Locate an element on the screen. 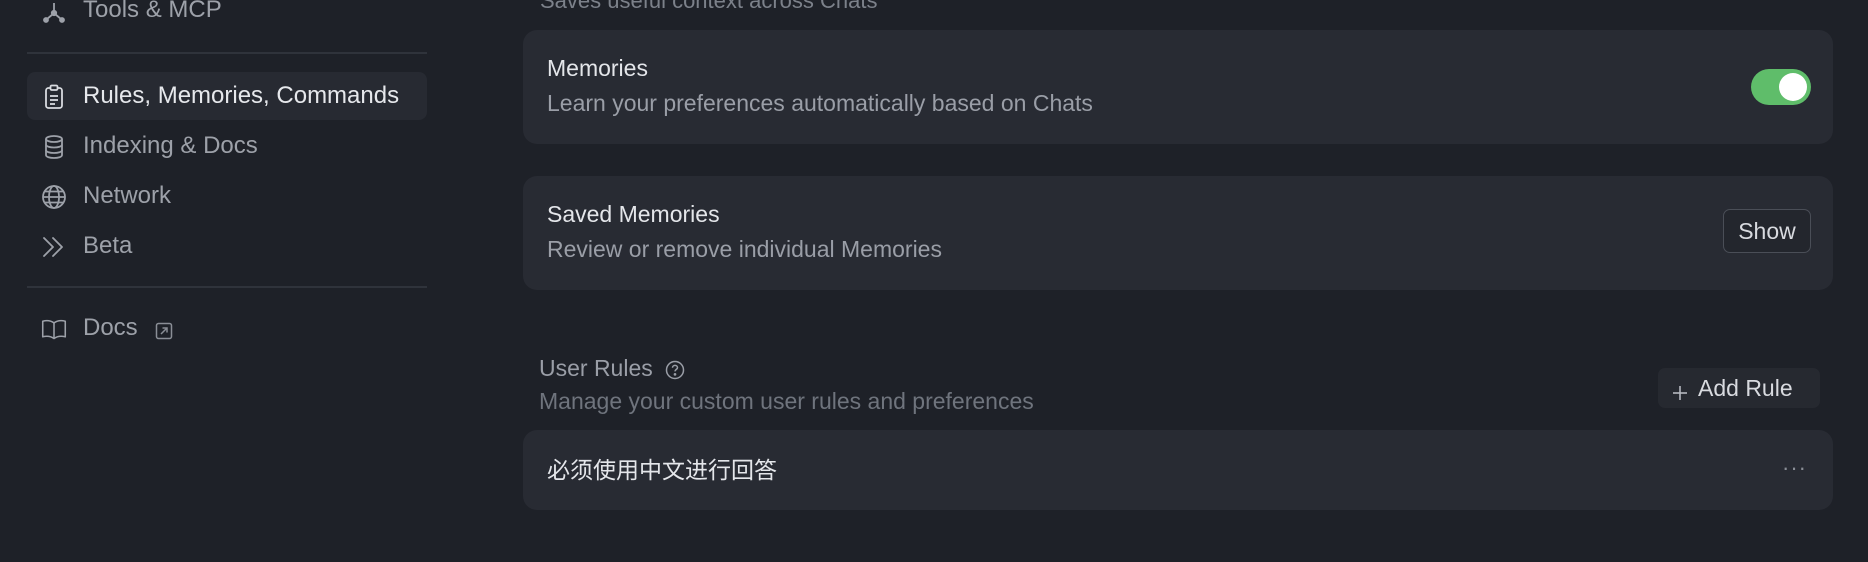  sidebar-item-beta: Beta is located at coordinates (227, 246).